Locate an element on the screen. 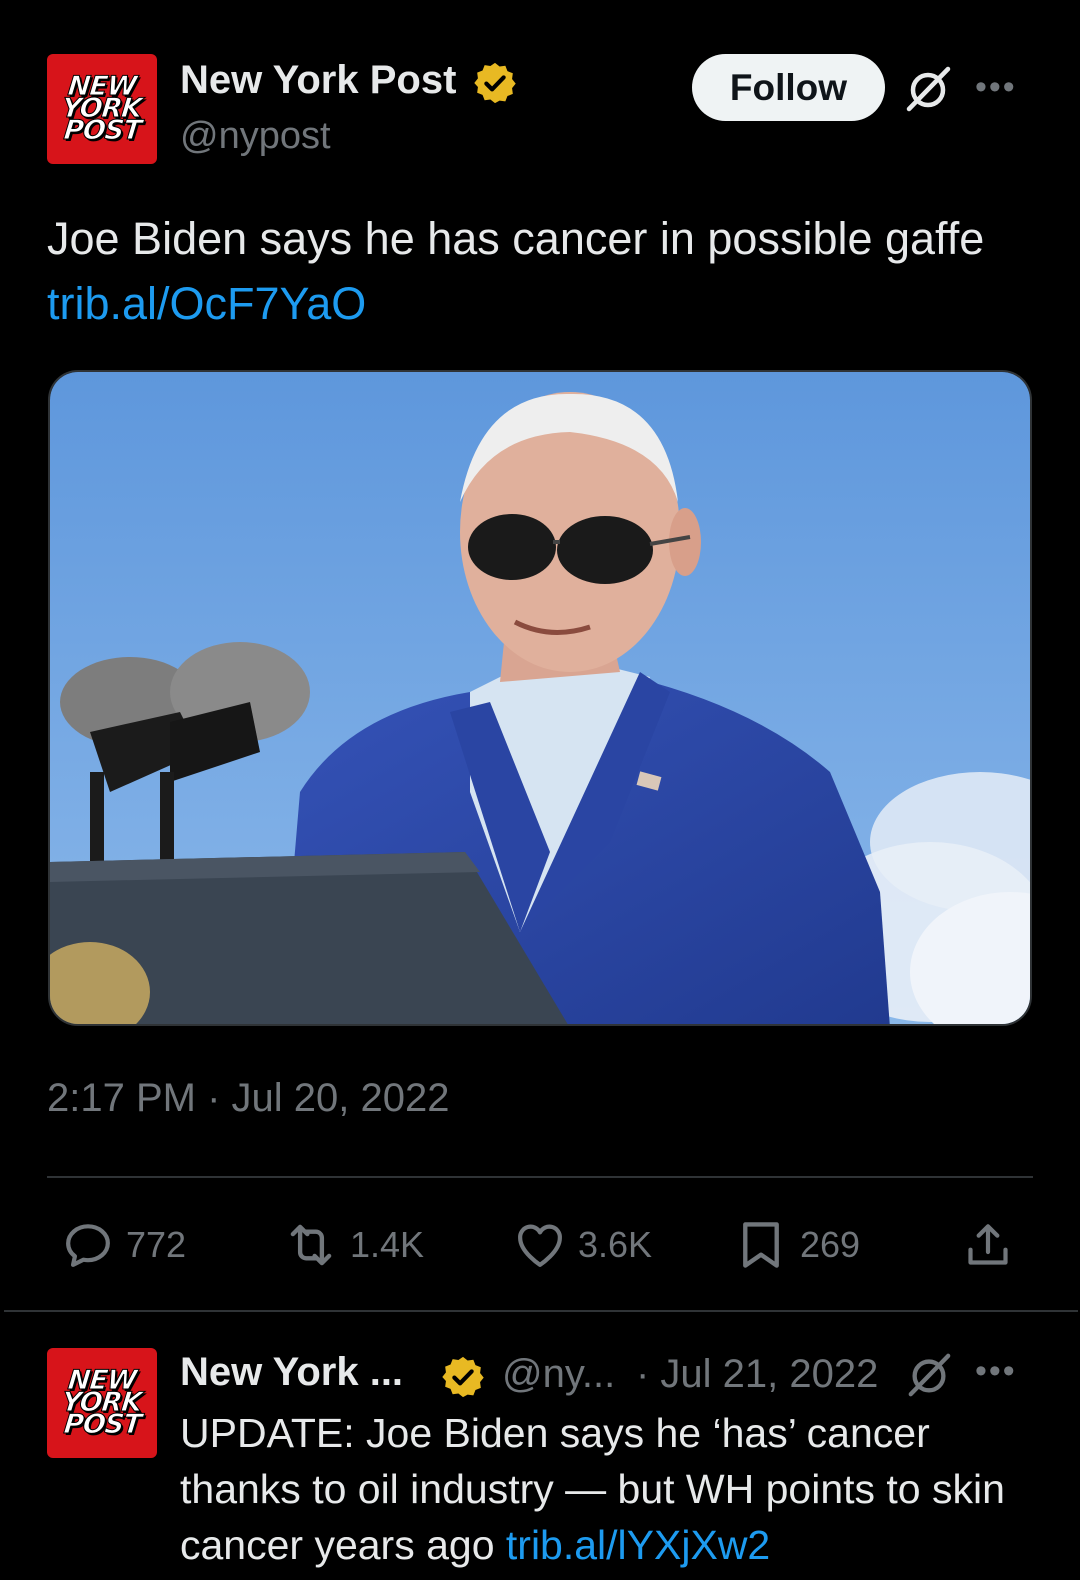 Image resolution: width=1080 pixels, height=1580 pixels. repost-action: 1.4K is located at coordinates (353, 1245).